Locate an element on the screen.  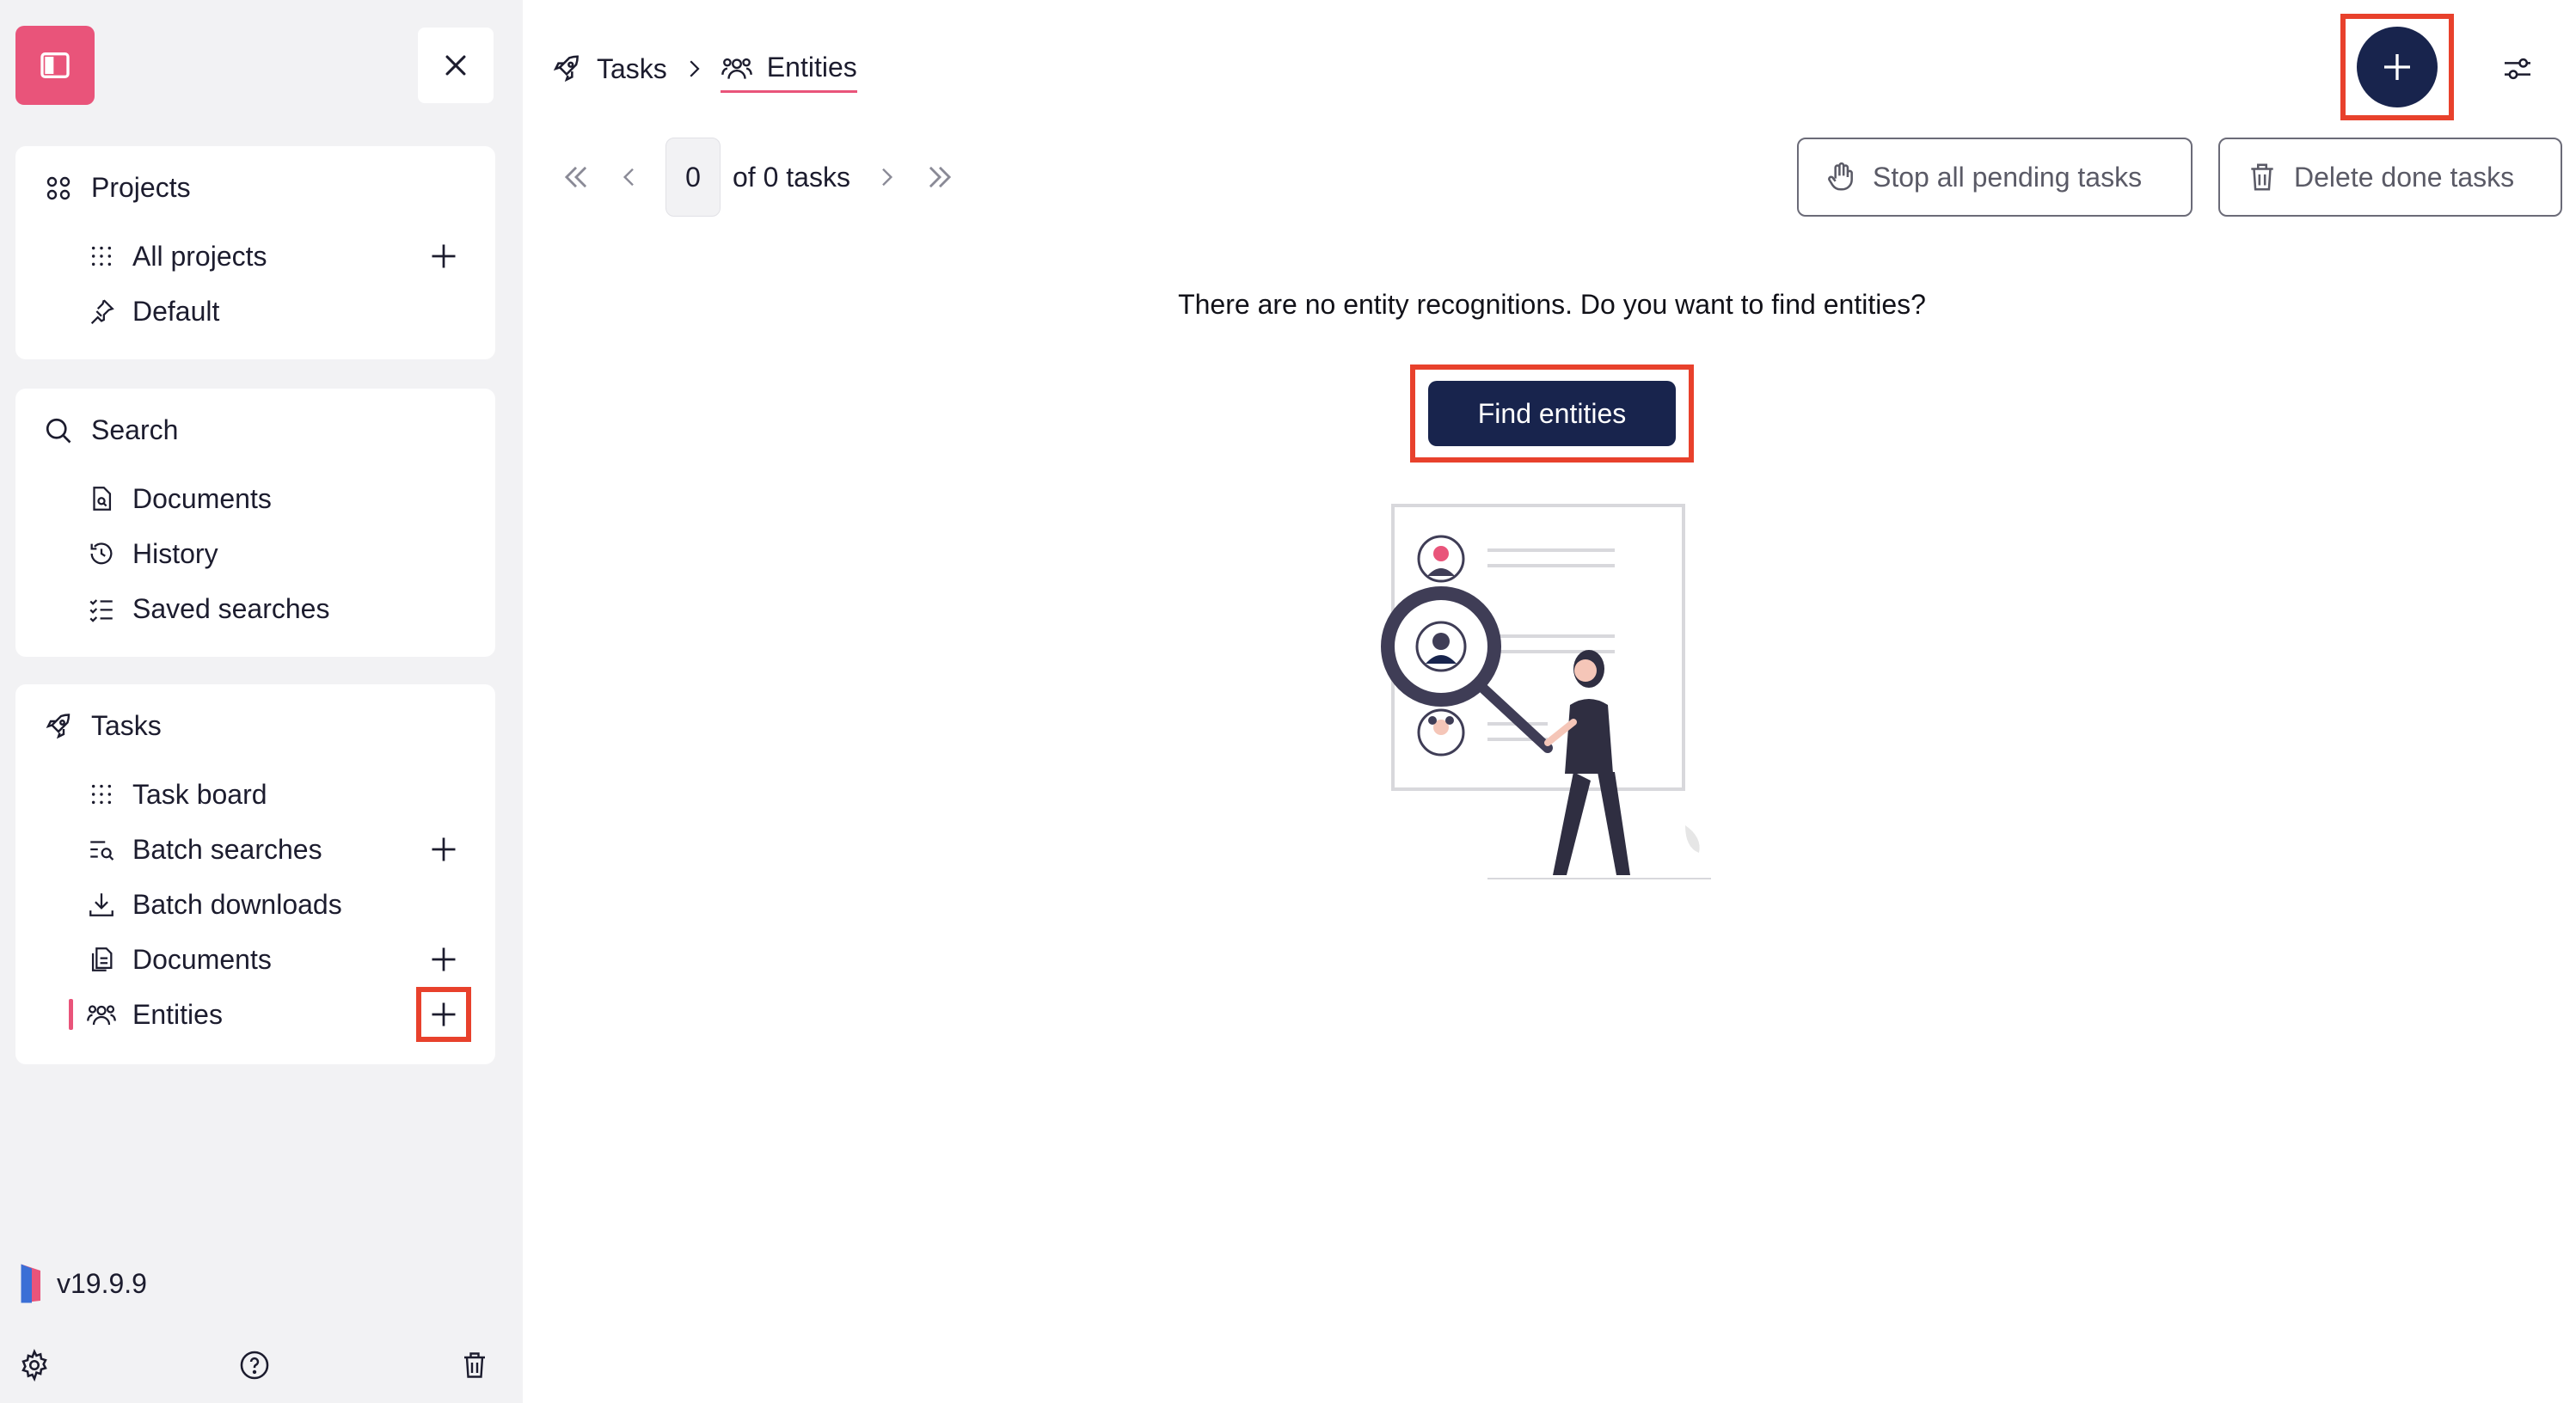
projects-heading: Projects is located at coordinates (117, 188).